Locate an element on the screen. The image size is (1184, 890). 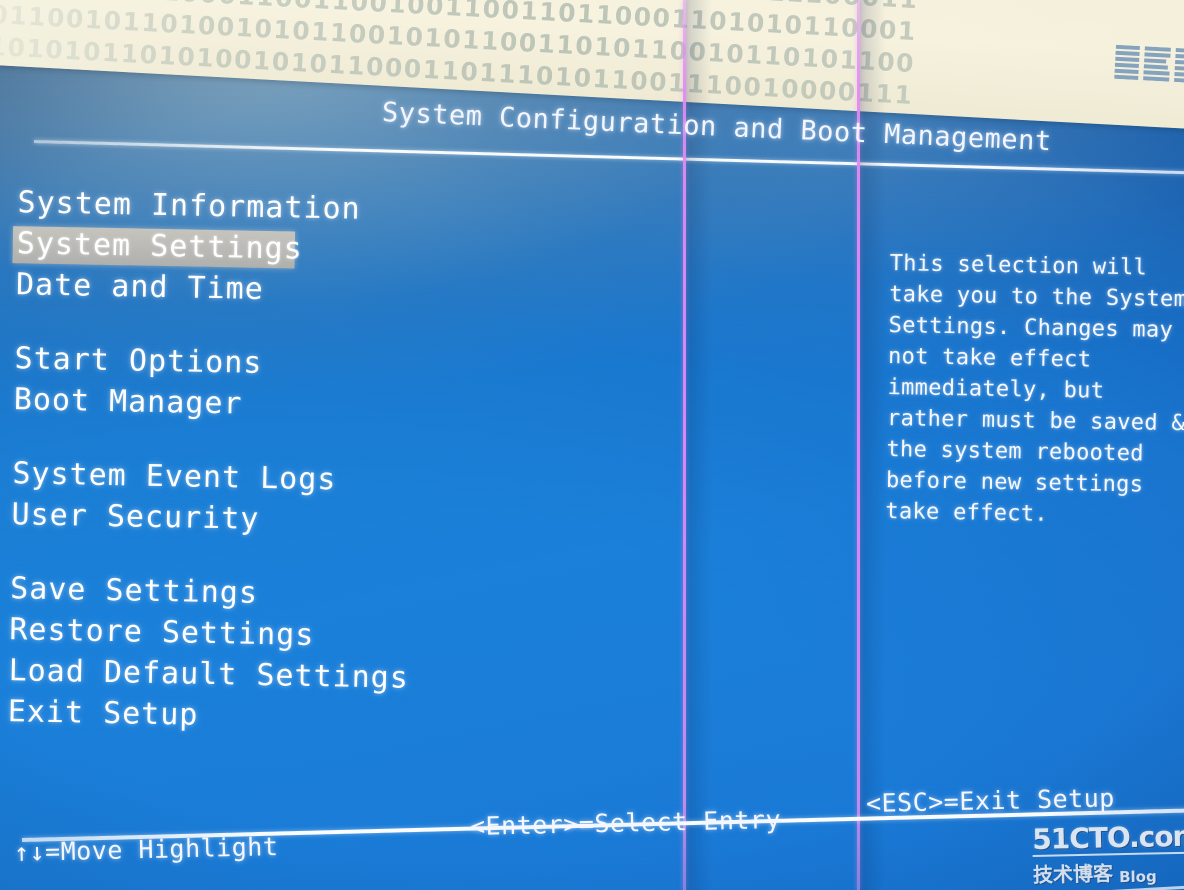
menu-item-label: Load Default Settings is located at coordinates (209, 674).